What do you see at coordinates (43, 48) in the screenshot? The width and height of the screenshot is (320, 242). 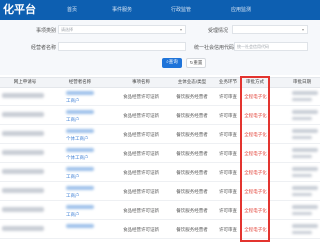 I see `filter-label-operator: 经营者名称` at bounding box center [43, 48].